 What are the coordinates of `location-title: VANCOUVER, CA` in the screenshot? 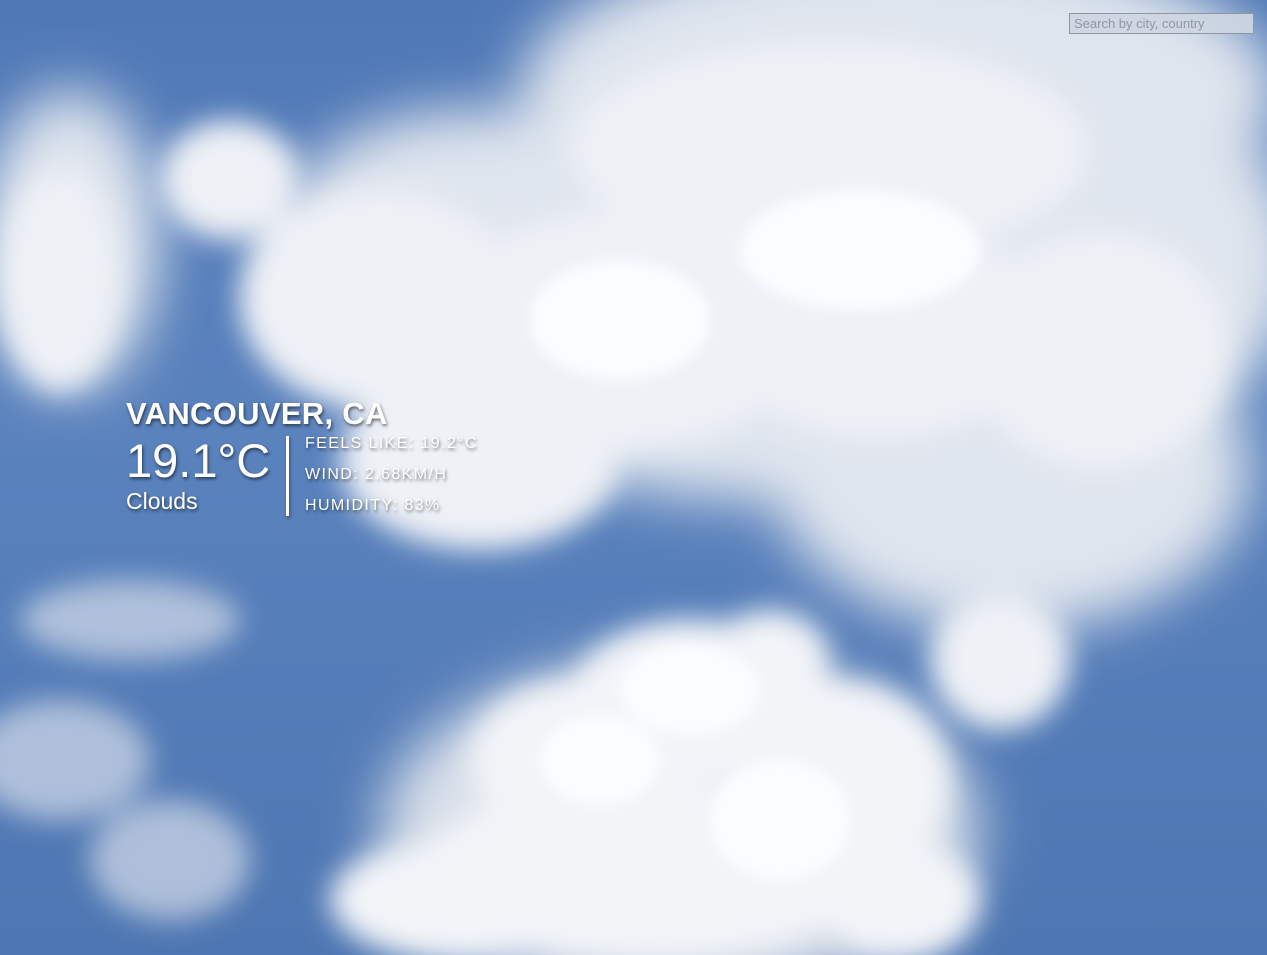 It's located at (257, 413).